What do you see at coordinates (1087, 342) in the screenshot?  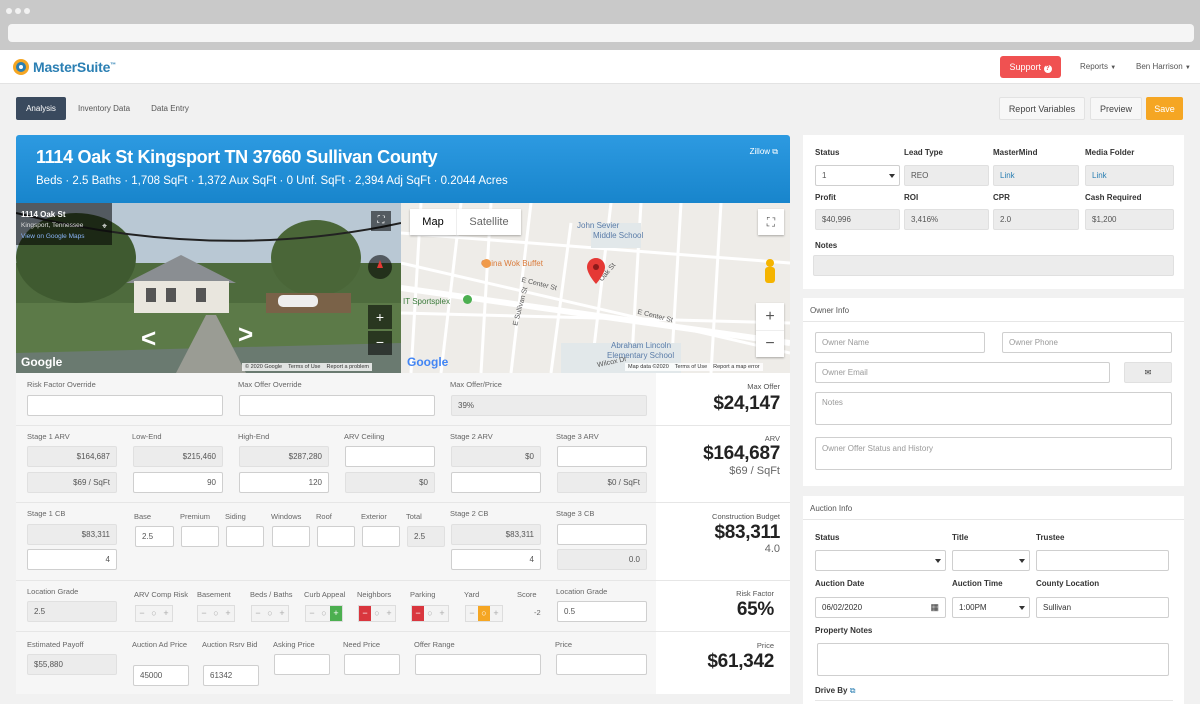 I see `owner-phone-input: Owner Phone` at bounding box center [1087, 342].